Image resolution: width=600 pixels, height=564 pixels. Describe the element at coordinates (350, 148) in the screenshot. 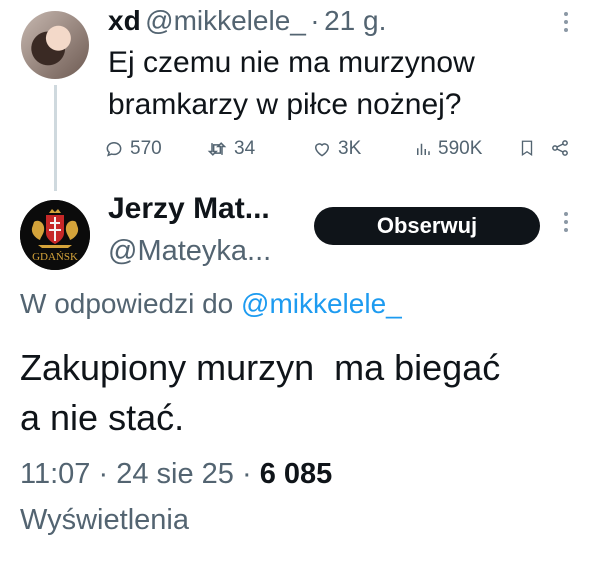

I see `like-count: 3K` at that location.